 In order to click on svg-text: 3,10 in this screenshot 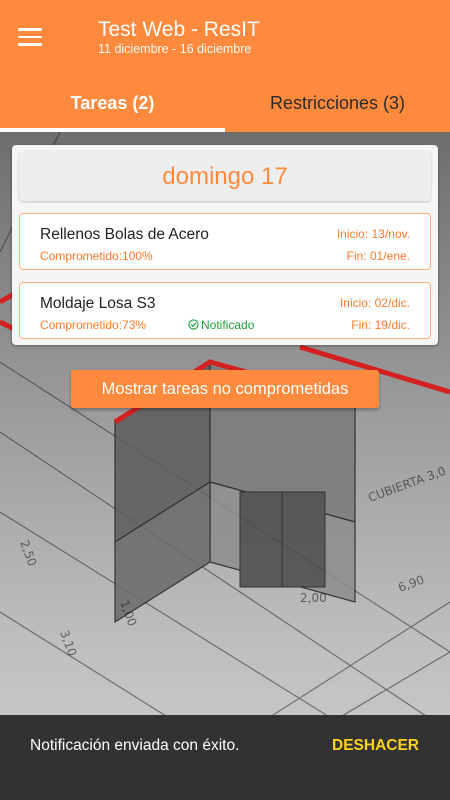, I will do `click(68, 643)`.